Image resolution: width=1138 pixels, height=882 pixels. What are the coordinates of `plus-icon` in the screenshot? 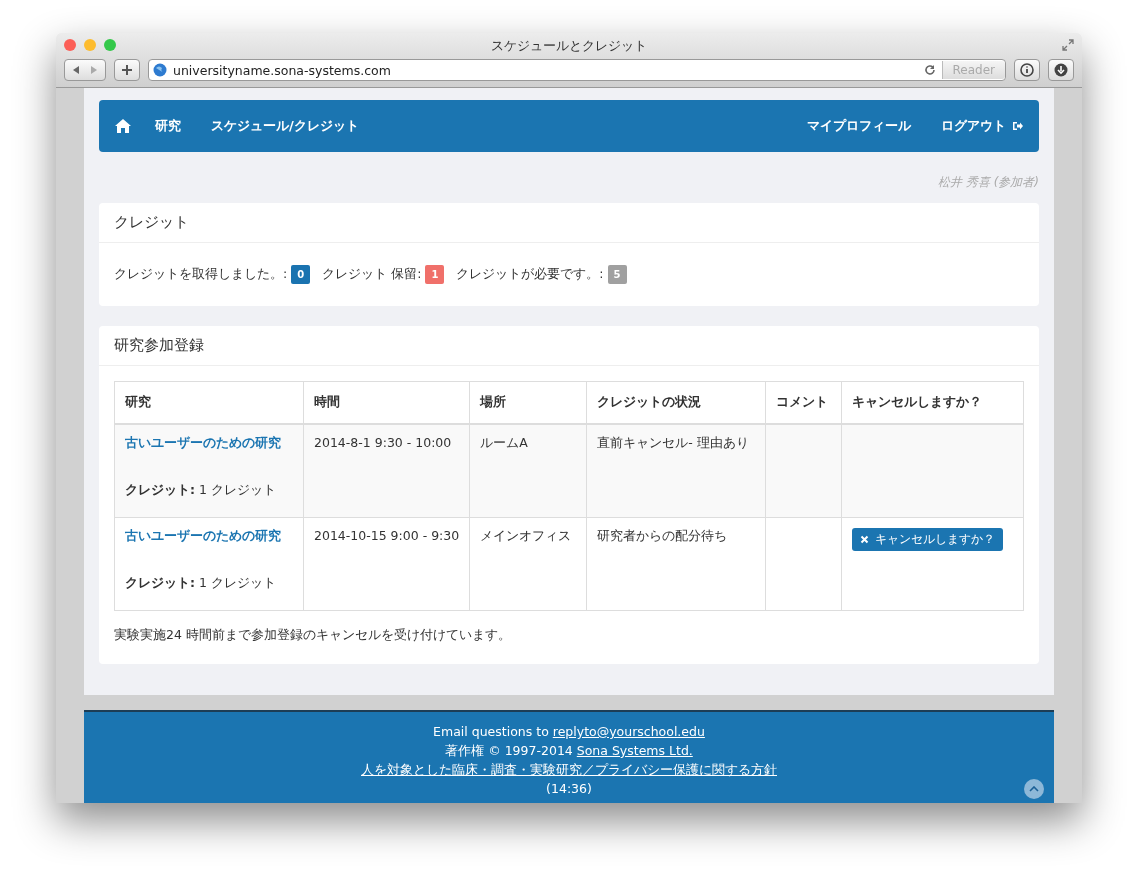 It's located at (127, 70).